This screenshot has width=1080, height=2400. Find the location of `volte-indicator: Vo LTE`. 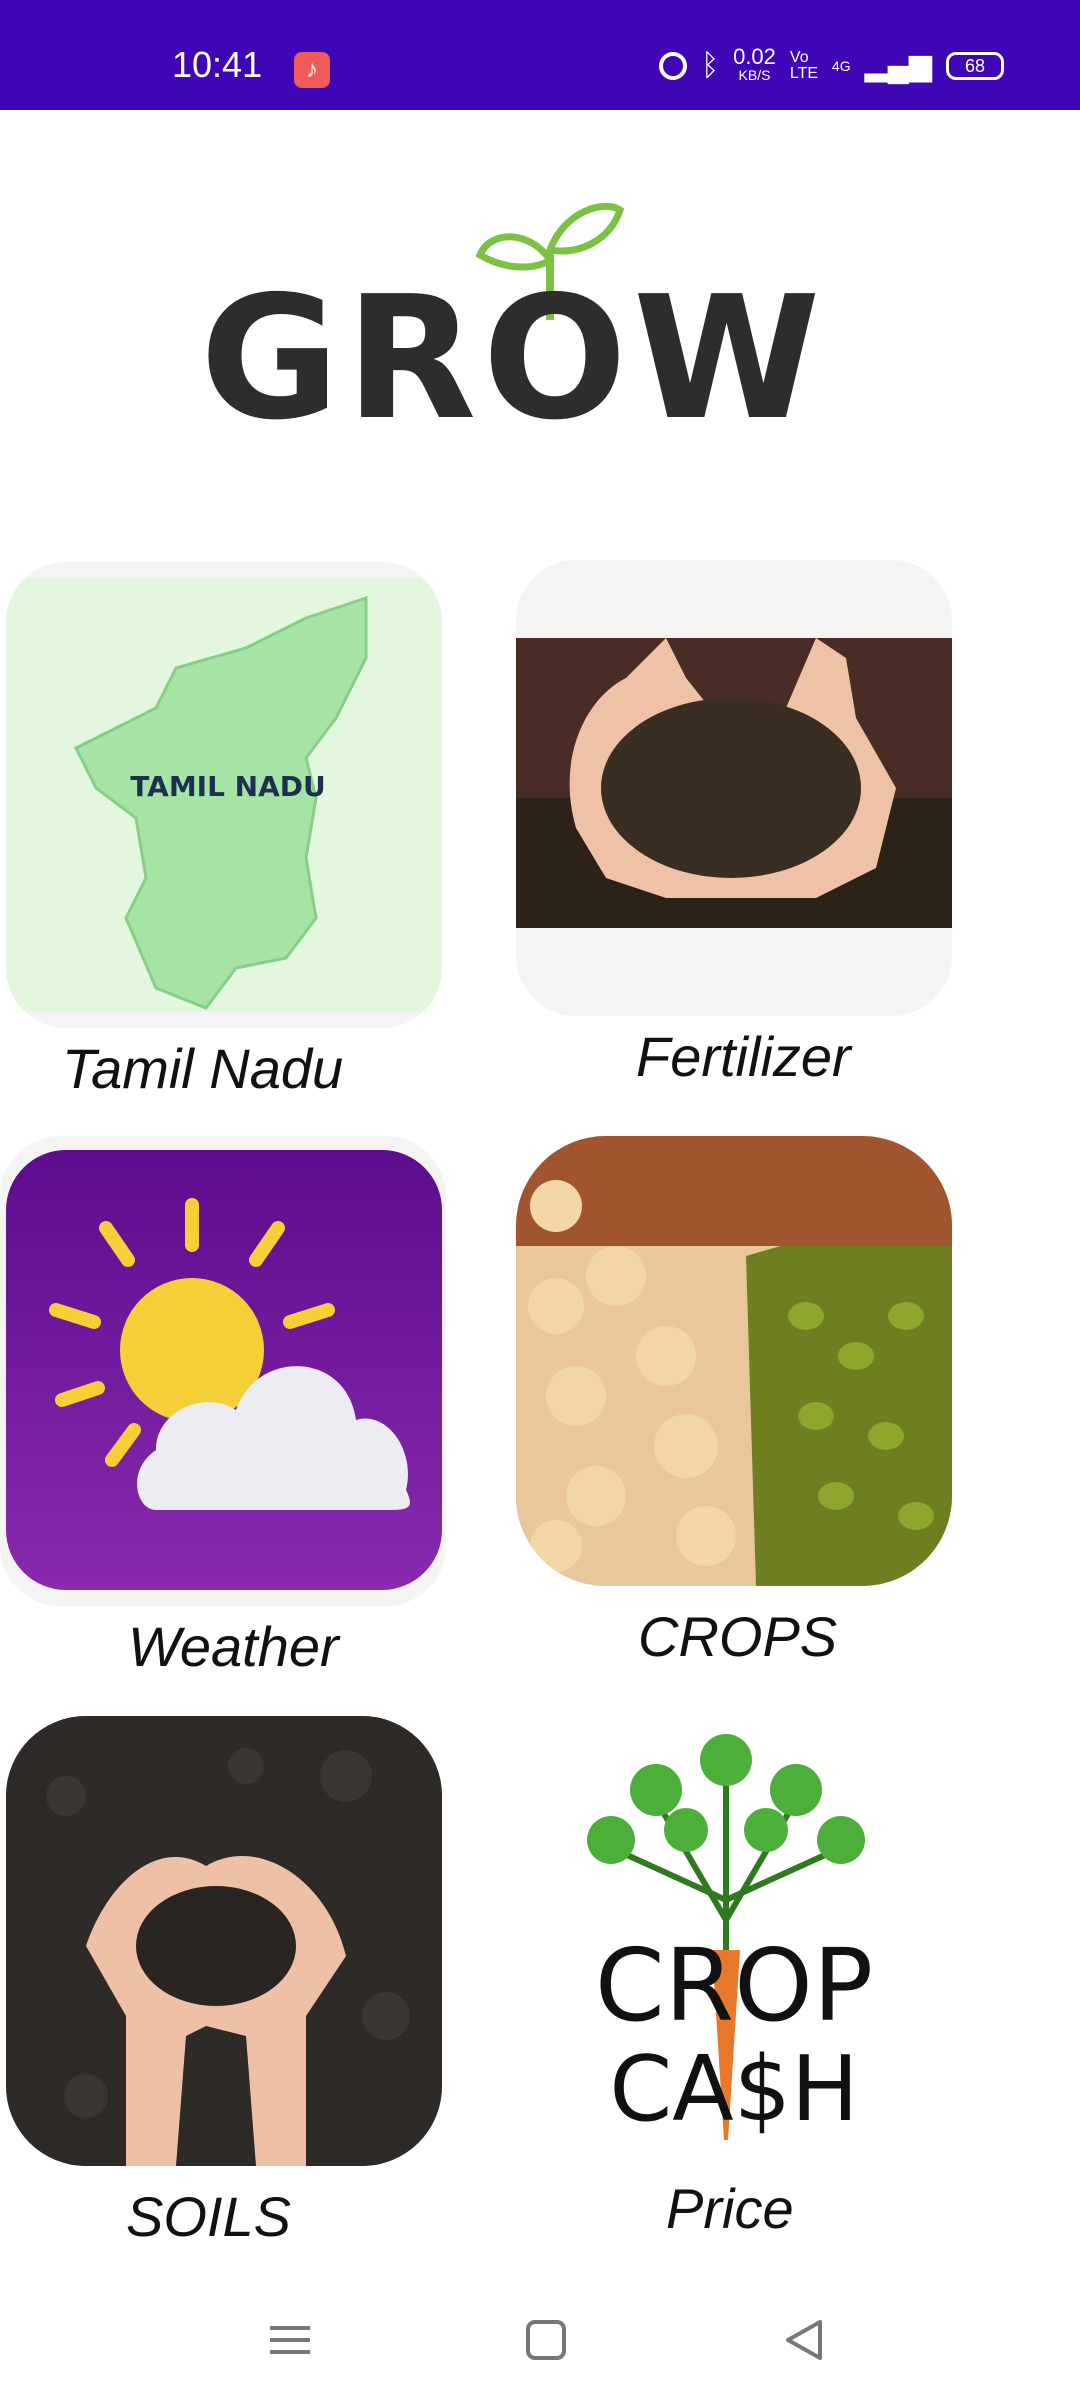

volte-indicator: Vo LTE is located at coordinates (804, 65).